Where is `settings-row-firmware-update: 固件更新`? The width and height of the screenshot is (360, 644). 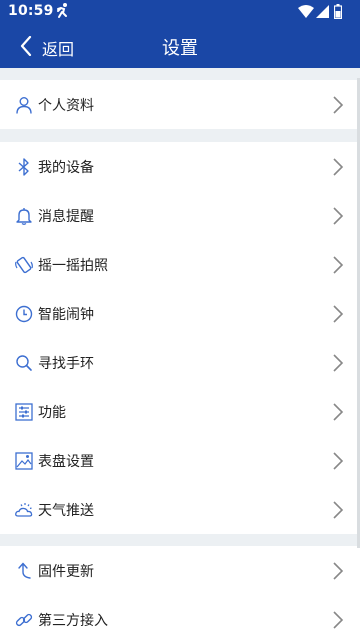
settings-row-firmware-update: 固件更新 is located at coordinates (180, 570).